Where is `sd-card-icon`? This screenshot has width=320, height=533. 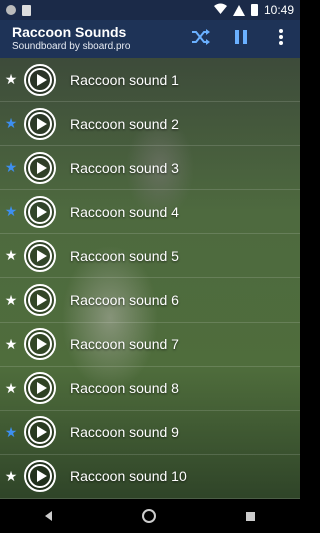 sd-card-icon is located at coordinates (26, 10).